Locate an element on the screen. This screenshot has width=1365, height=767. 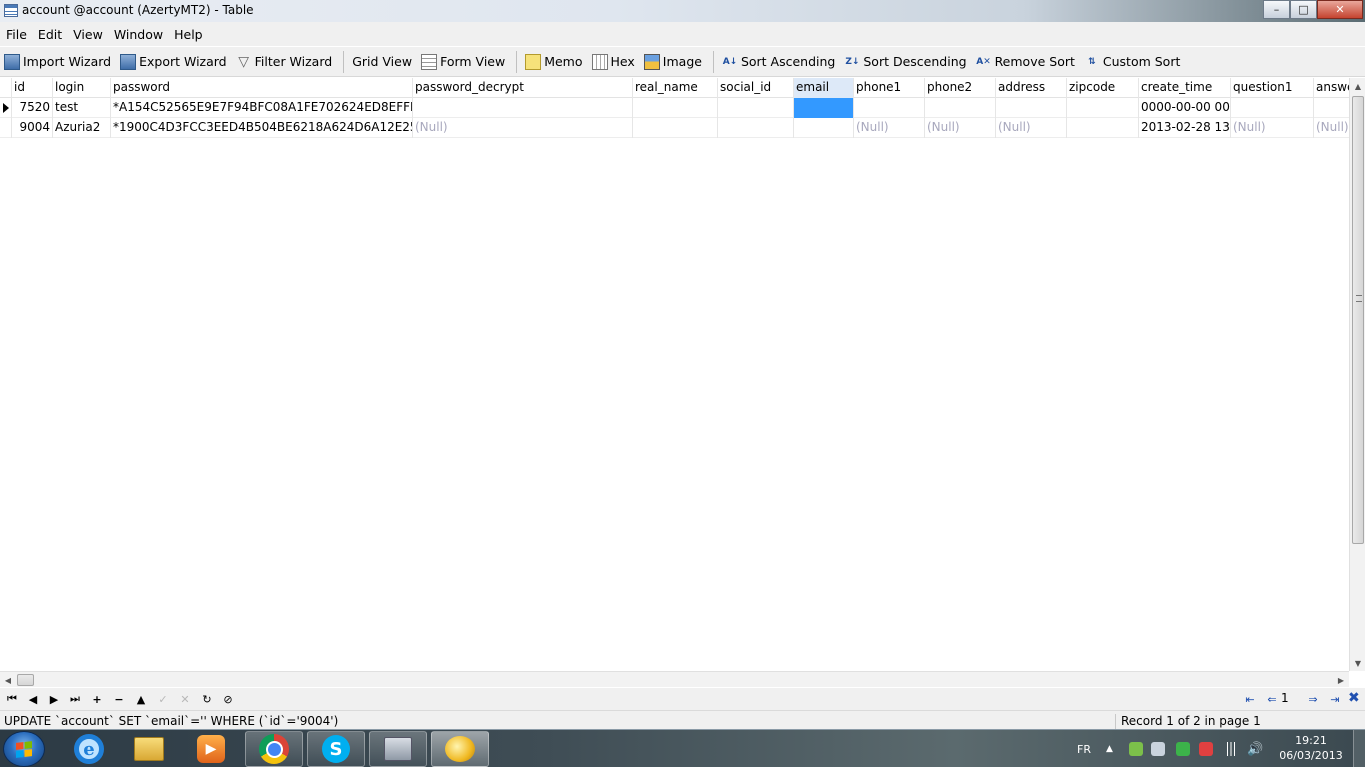
column-header-password: password is located at coordinates (262, 88).